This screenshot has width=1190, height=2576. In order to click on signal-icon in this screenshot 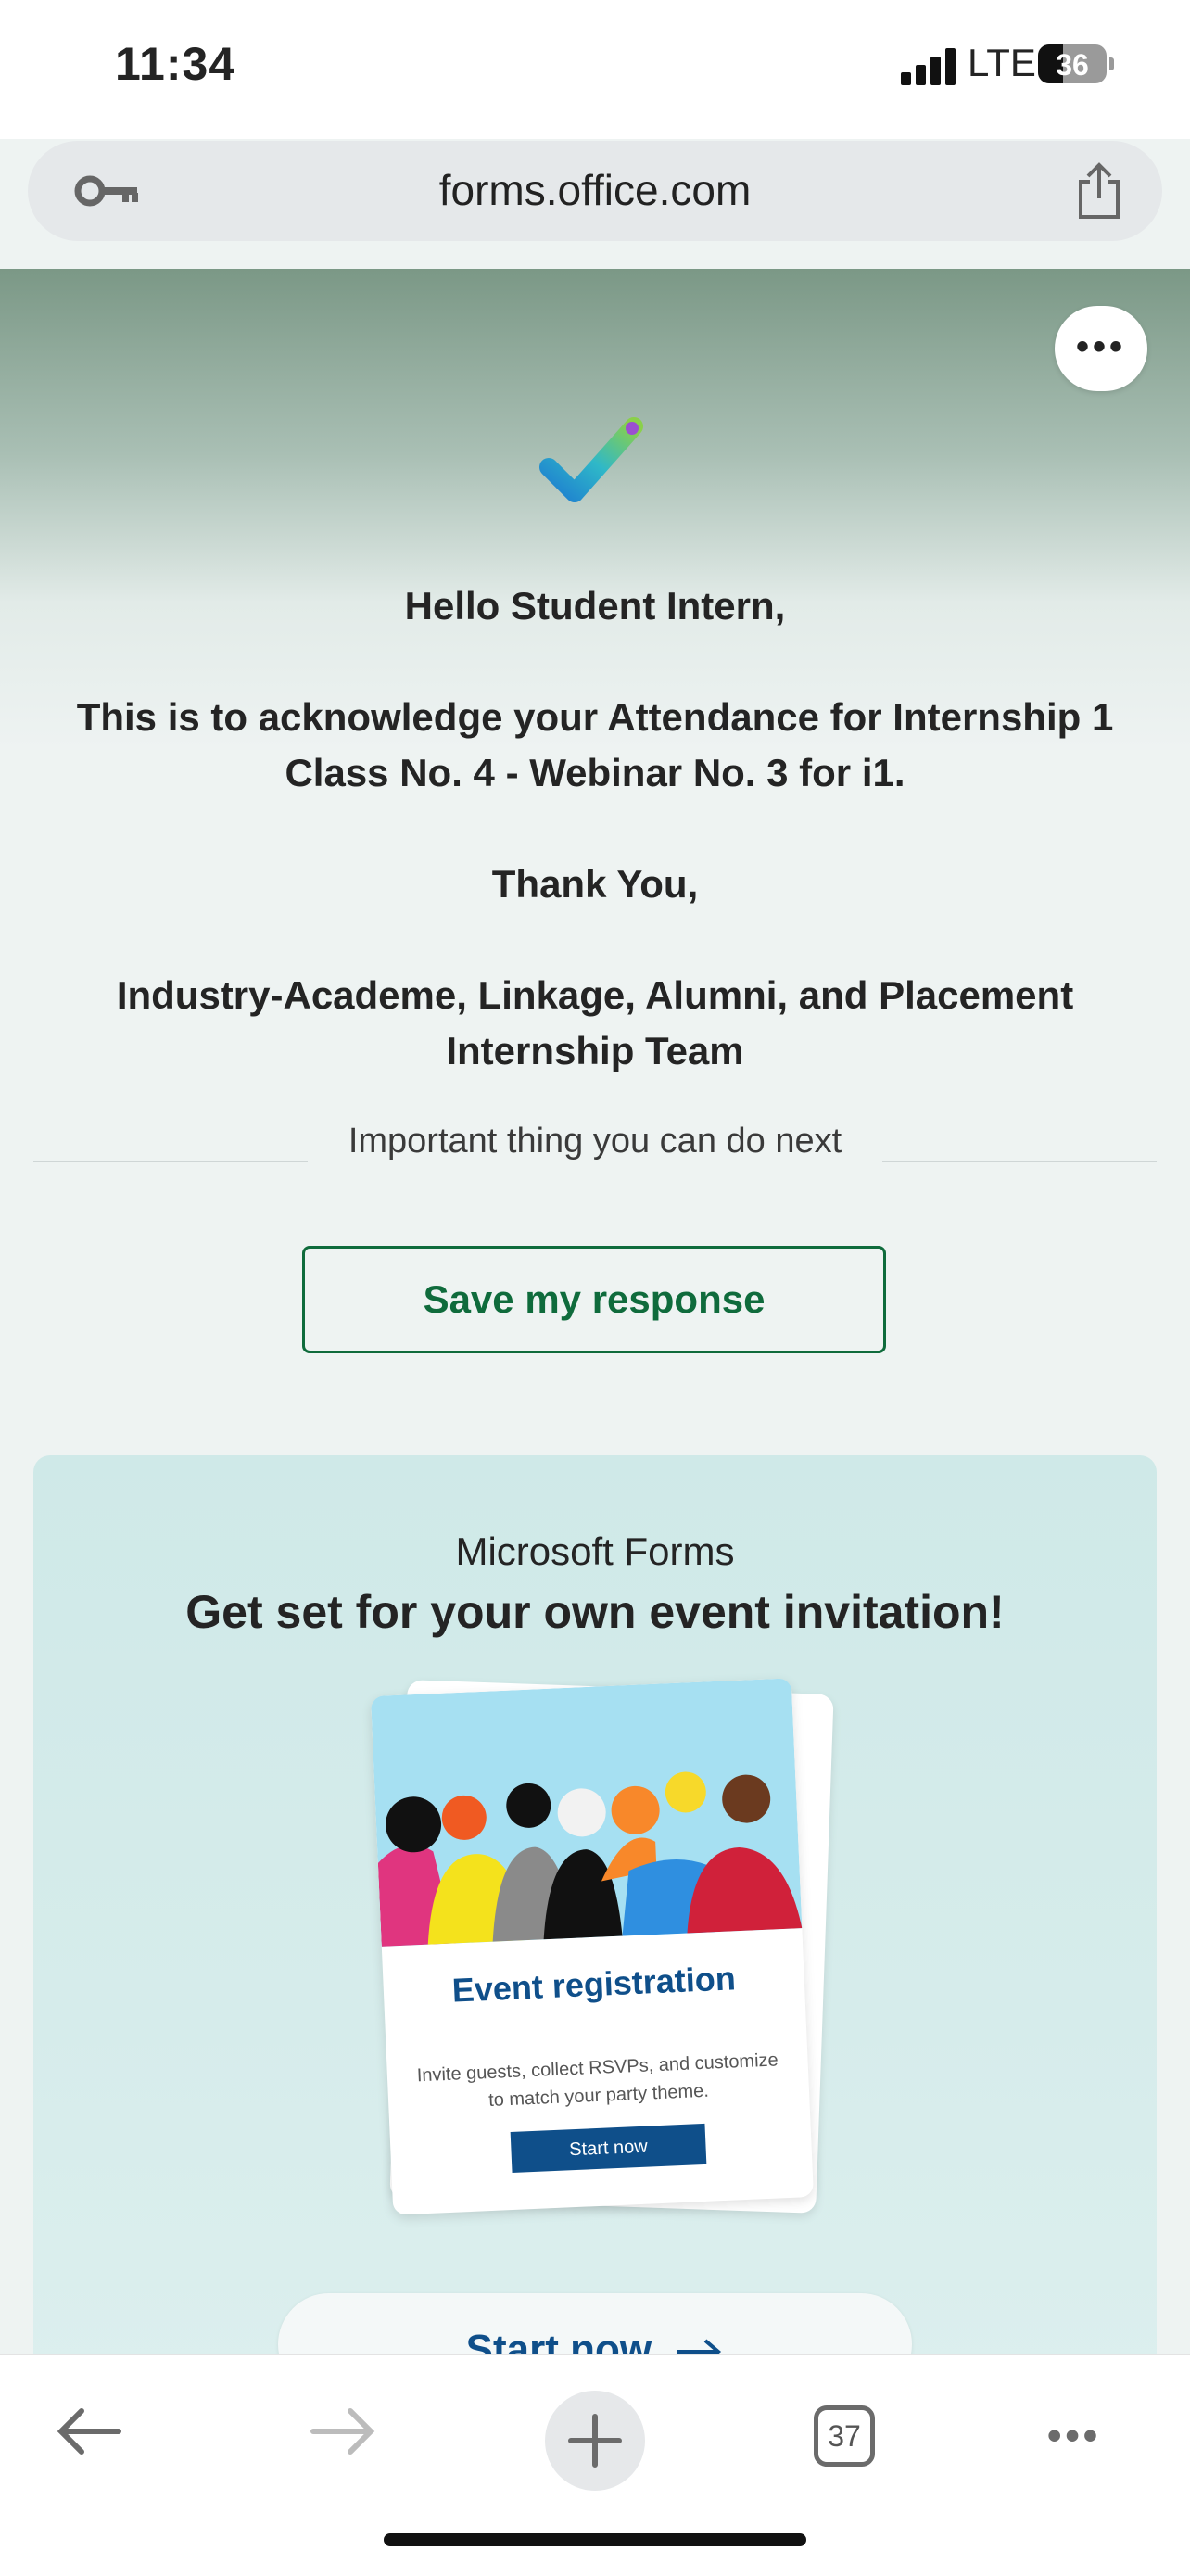, I will do `click(929, 65)`.